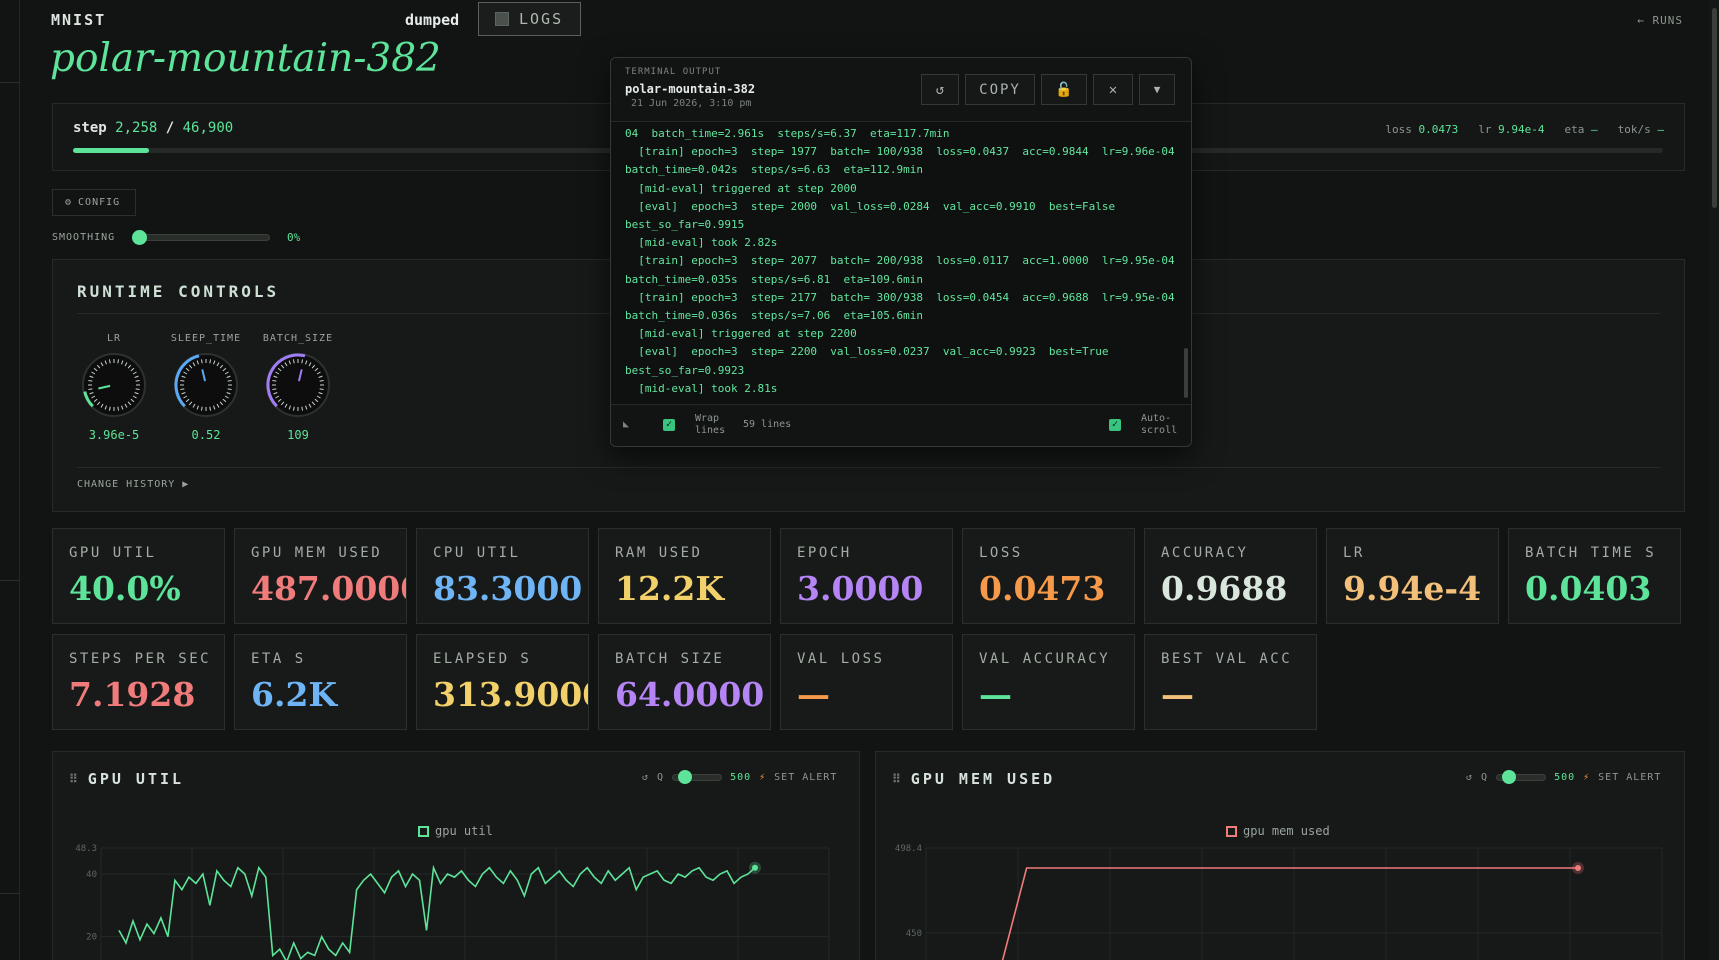  Describe the element at coordinates (91, 938) in the screenshot. I see `y-tick-label: 20` at that location.